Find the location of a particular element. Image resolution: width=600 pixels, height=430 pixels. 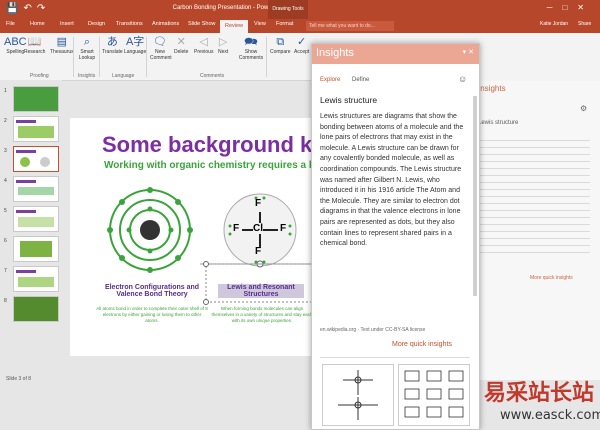

smart-lookup-button: ⌕ Smart Lookup is located at coordinates (87, 48).